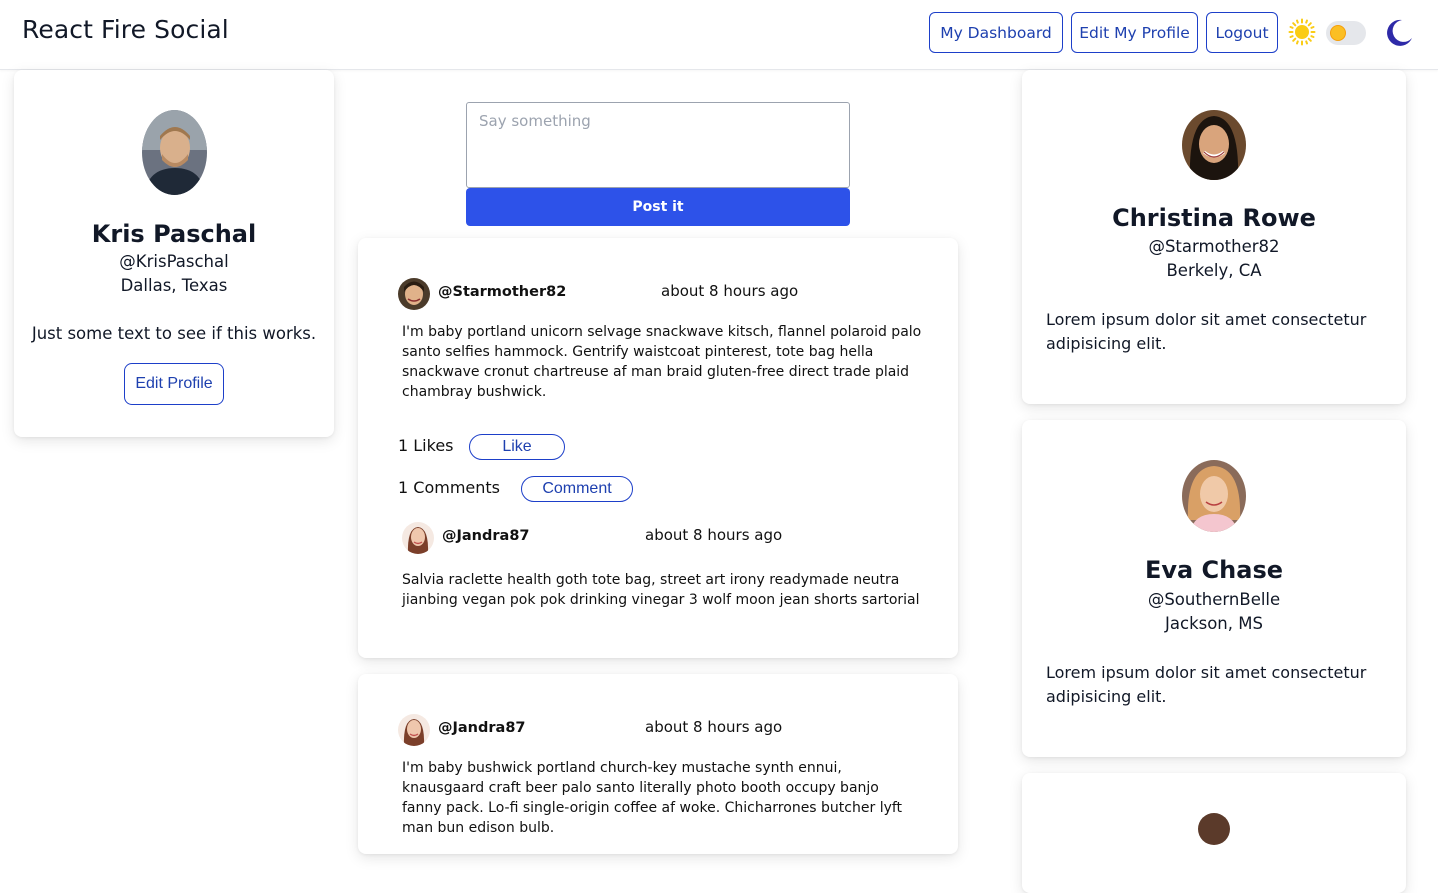  I want to click on user-name: Eva Chase, so click(1214, 570).